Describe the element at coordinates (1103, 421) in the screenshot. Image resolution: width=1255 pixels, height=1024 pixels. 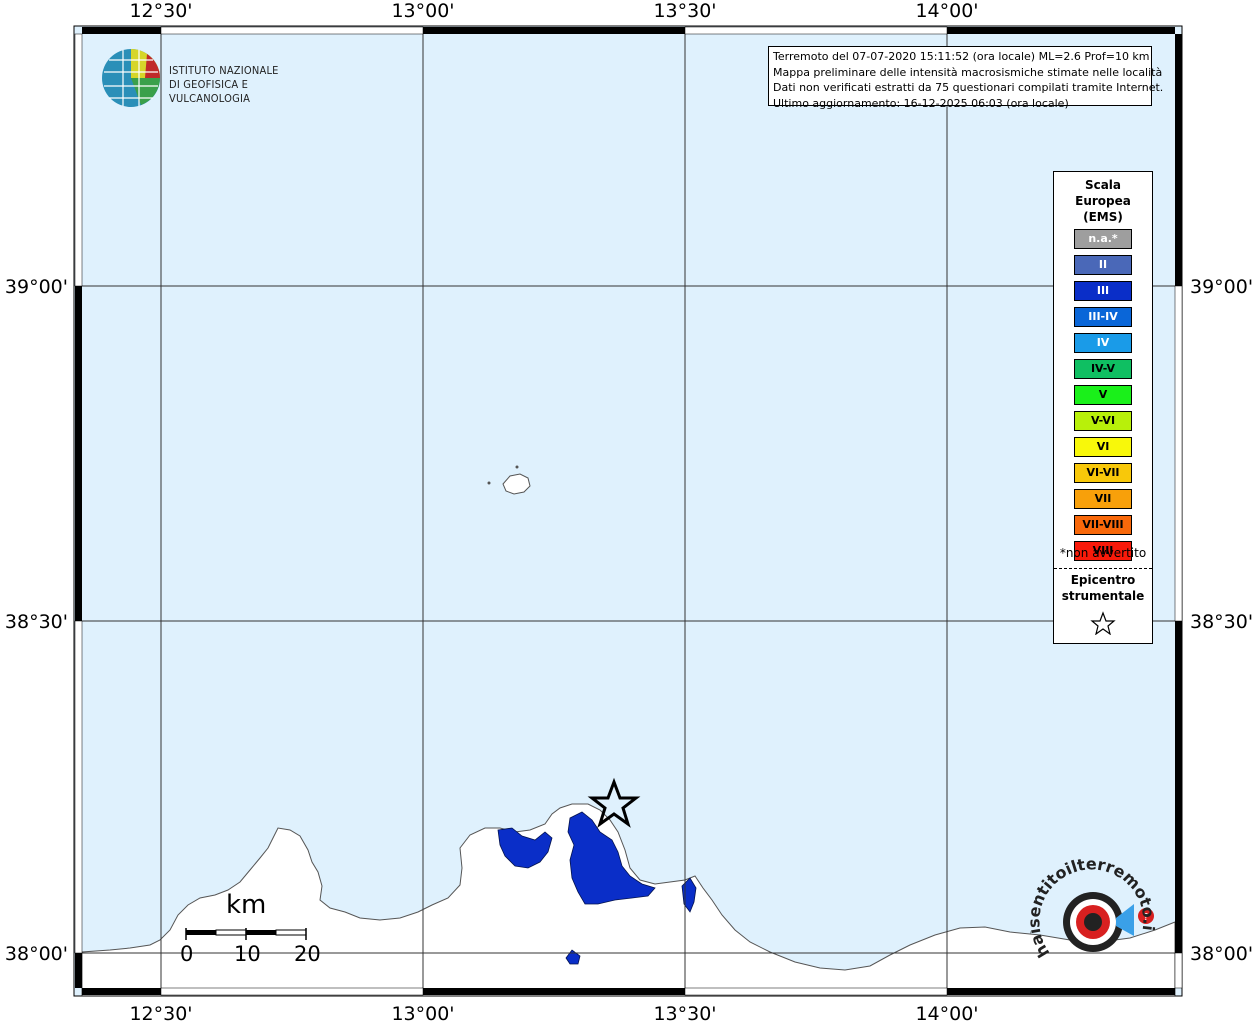
I see `legend-item: V-VI` at that location.